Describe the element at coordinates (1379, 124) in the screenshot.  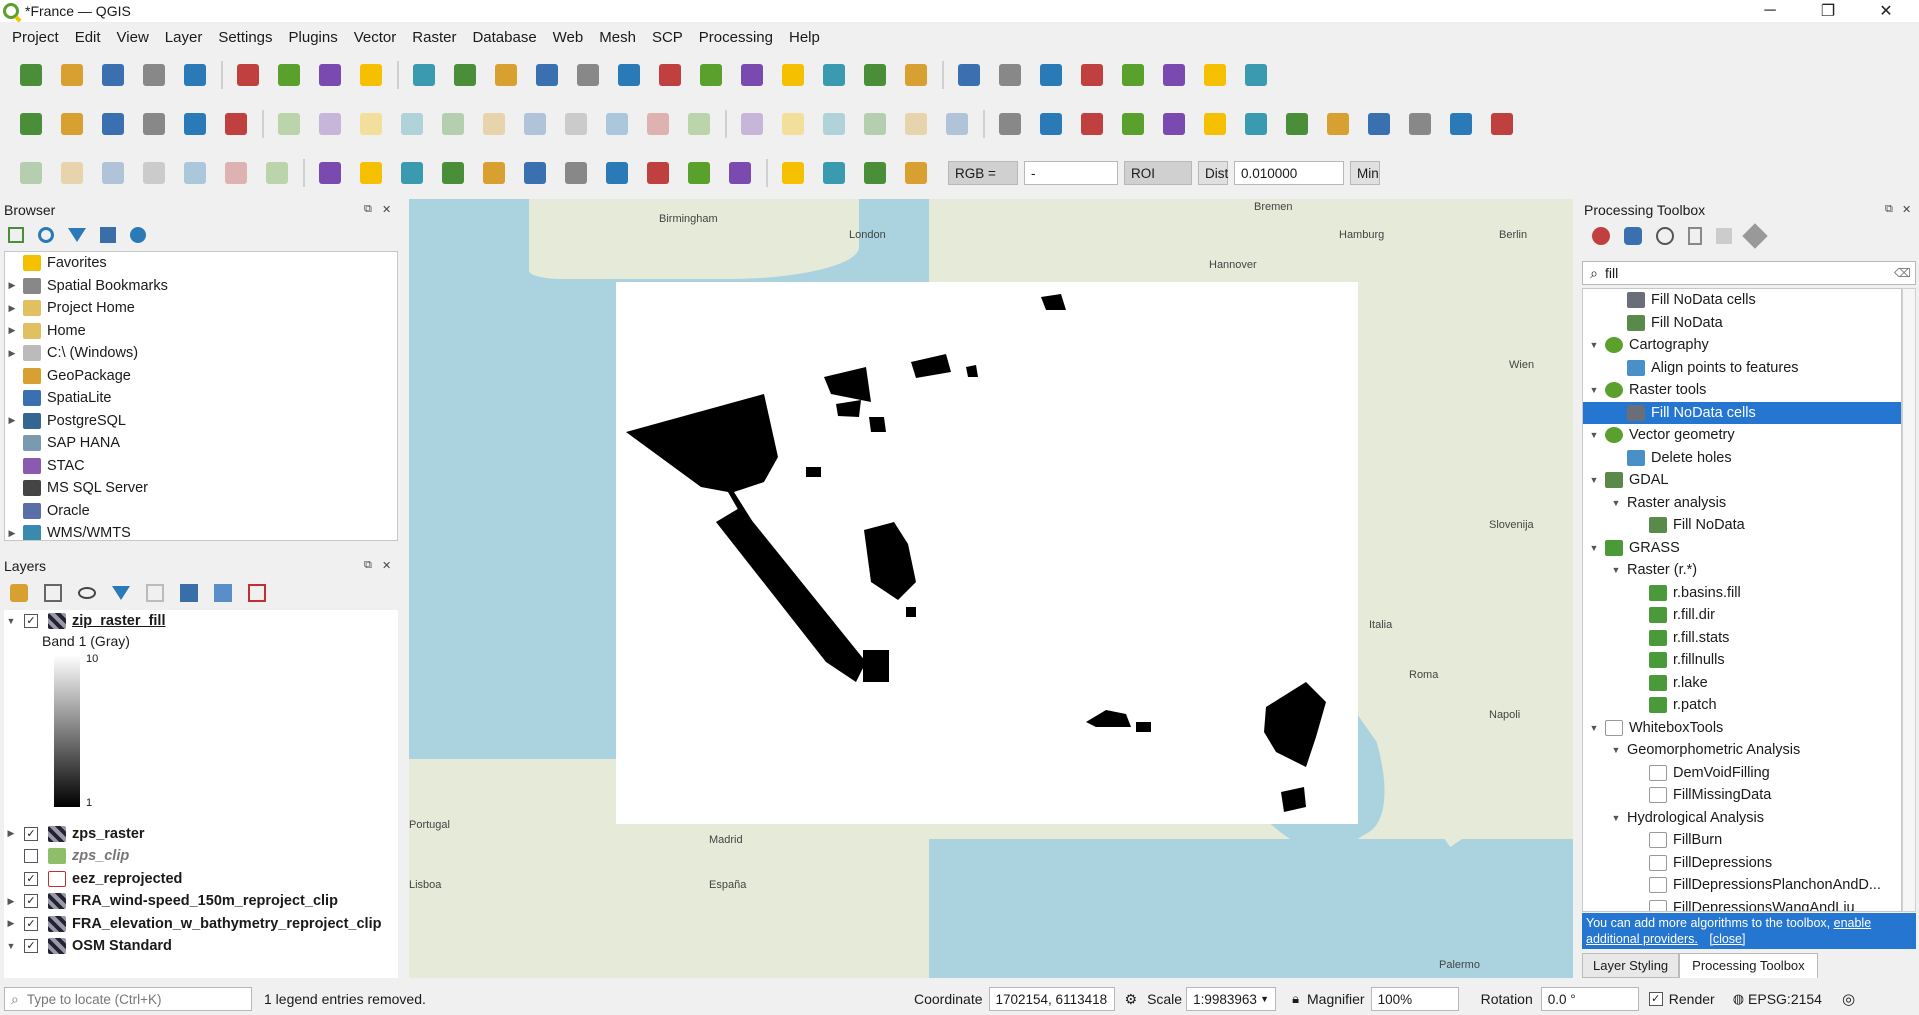
I see `plugin-button` at that location.